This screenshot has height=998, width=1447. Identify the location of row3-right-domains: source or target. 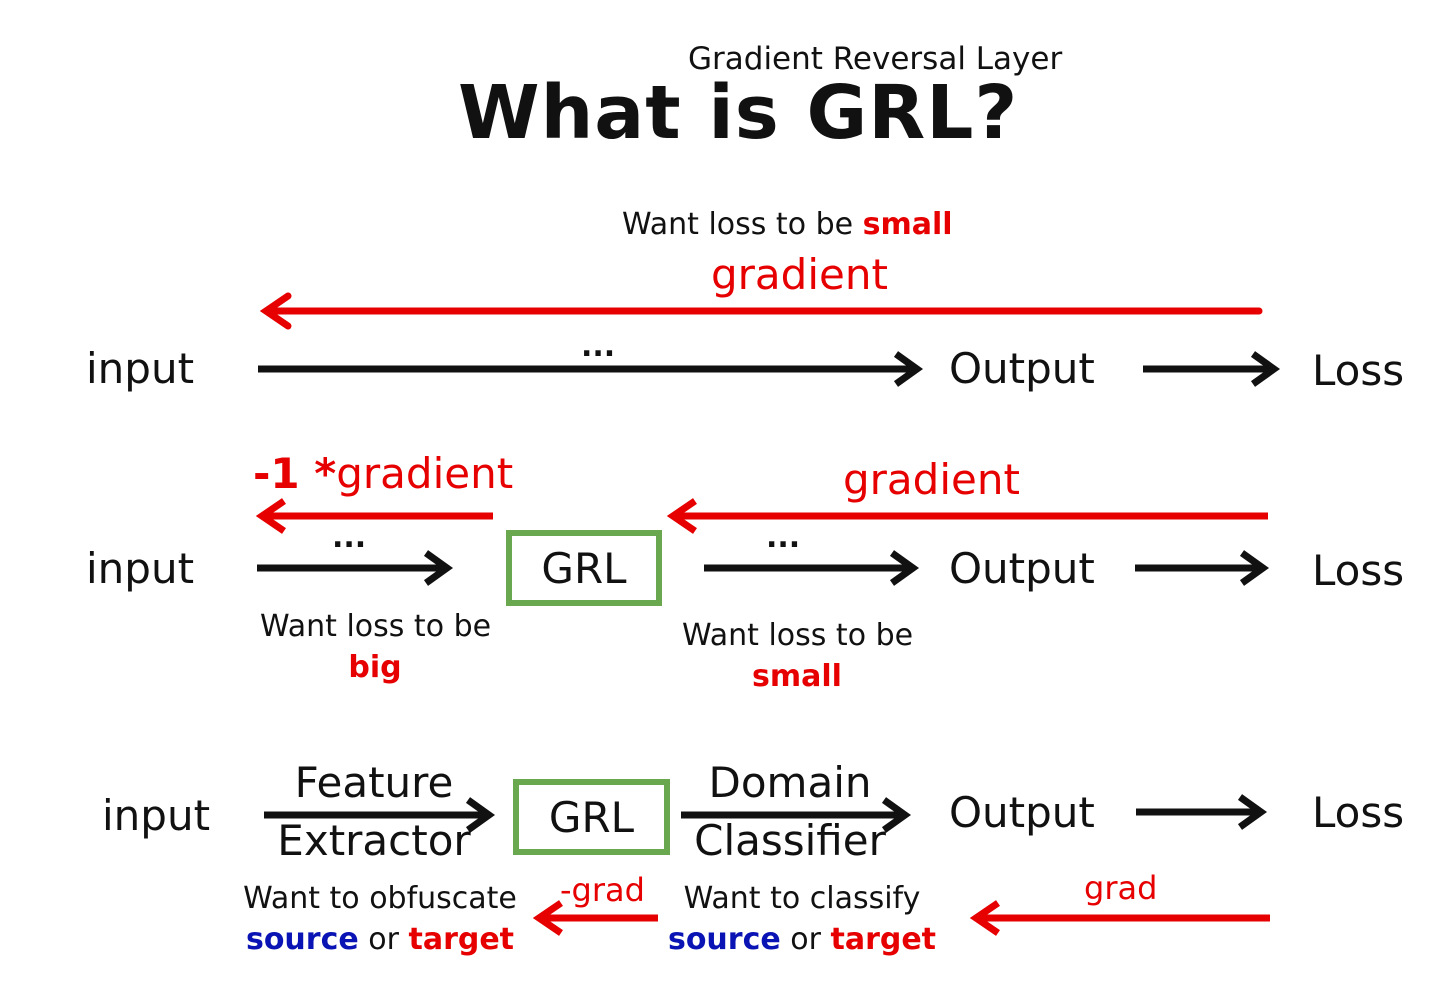
(802, 940).